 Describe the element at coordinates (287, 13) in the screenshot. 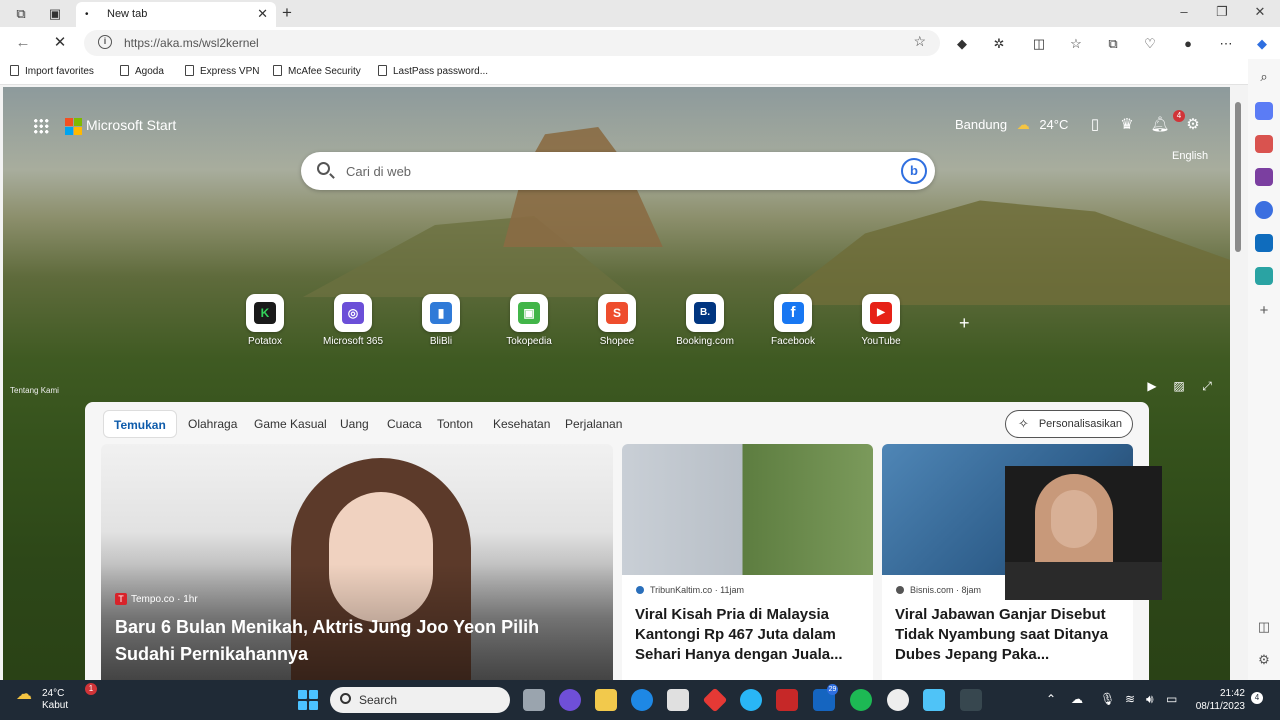

I see `new-tab-button: +` at that location.